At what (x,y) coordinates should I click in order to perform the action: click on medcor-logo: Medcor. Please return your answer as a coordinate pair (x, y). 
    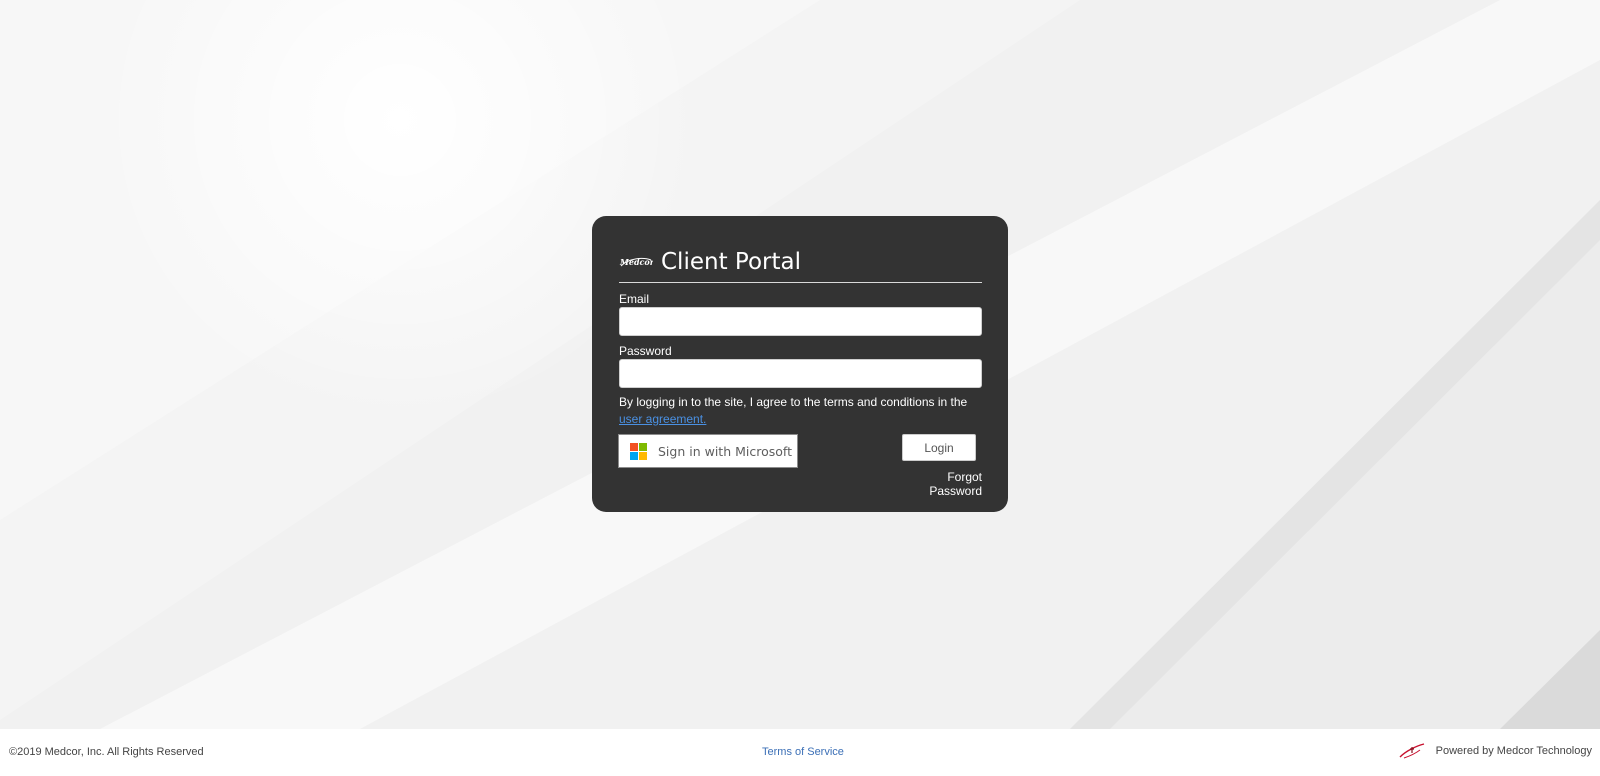
    Looking at the image, I should click on (636, 262).